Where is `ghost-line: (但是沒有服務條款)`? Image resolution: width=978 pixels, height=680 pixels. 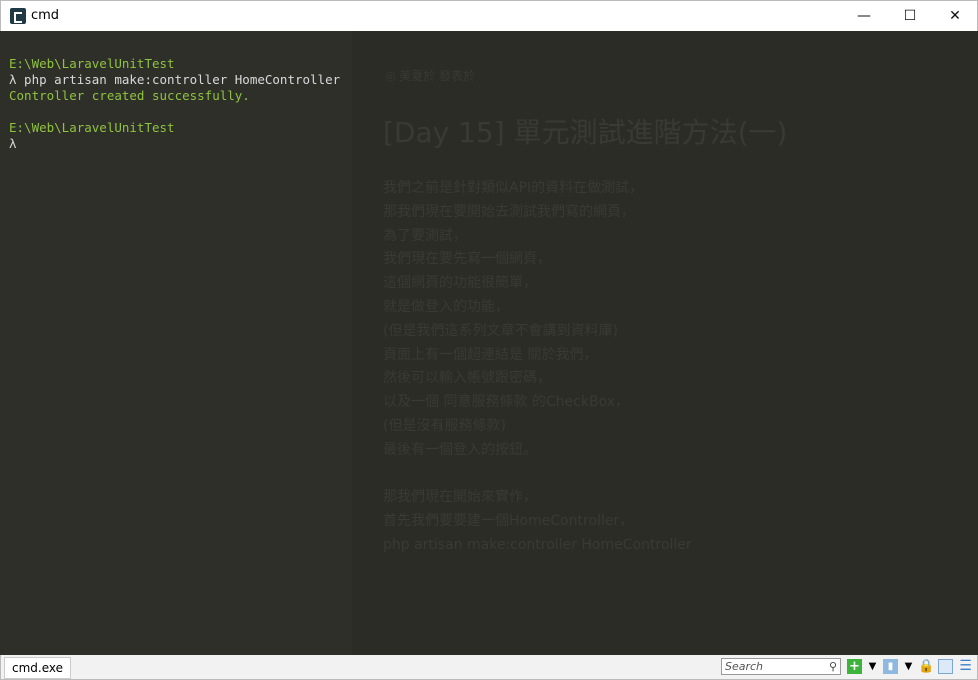 ghost-line: (但是沒有服務條款) is located at coordinates (444, 425).